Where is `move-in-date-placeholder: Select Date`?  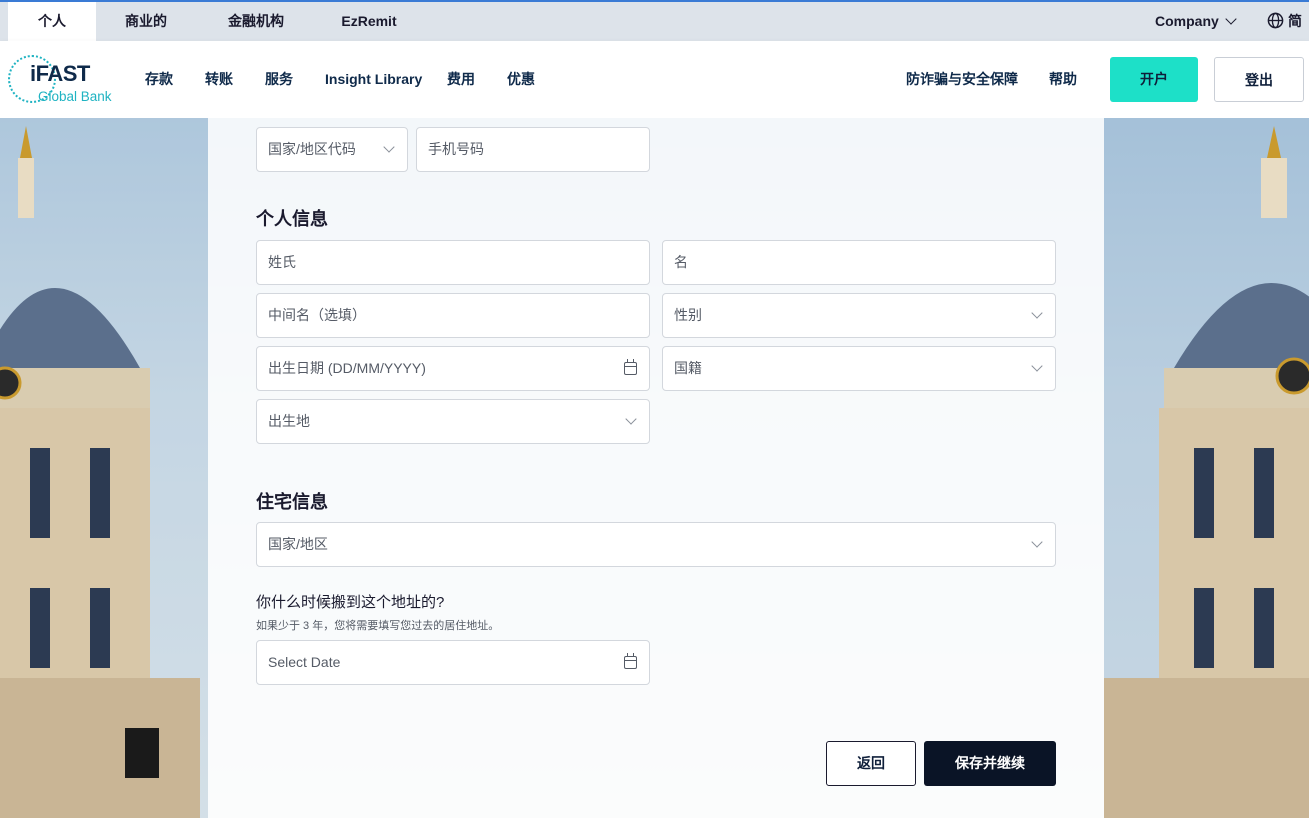 move-in-date-placeholder: Select Date is located at coordinates (304, 662).